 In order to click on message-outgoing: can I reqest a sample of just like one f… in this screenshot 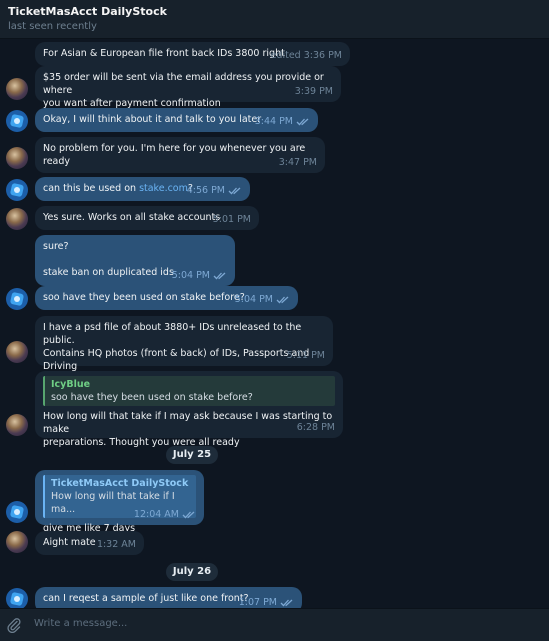, I will do `click(168, 597)`.